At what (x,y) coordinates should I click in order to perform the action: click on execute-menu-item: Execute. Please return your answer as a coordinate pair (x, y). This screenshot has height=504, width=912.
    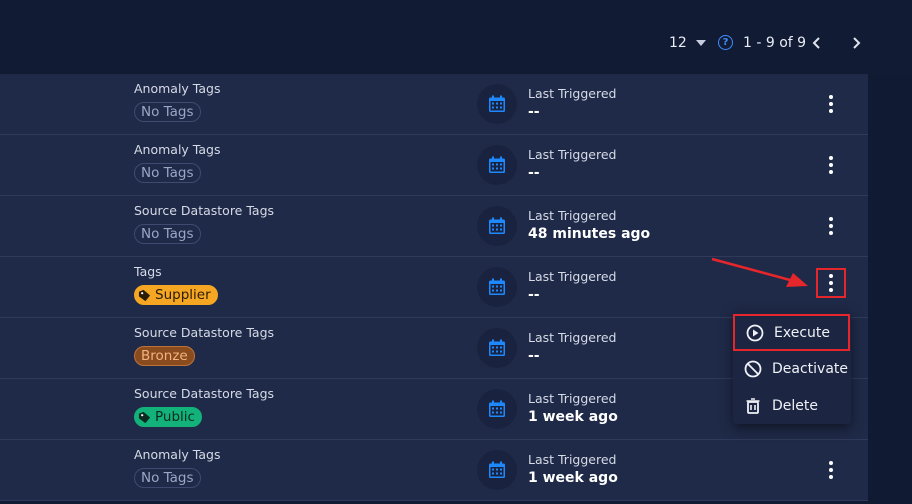
    Looking at the image, I should click on (791, 332).